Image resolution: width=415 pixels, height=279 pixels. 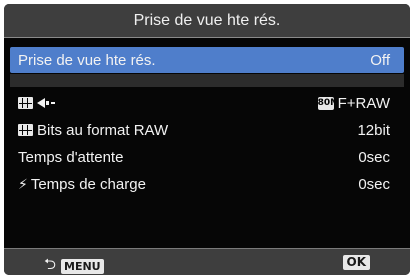 I want to click on menu-item-label: Temps d'attente, so click(x=71, y=157).